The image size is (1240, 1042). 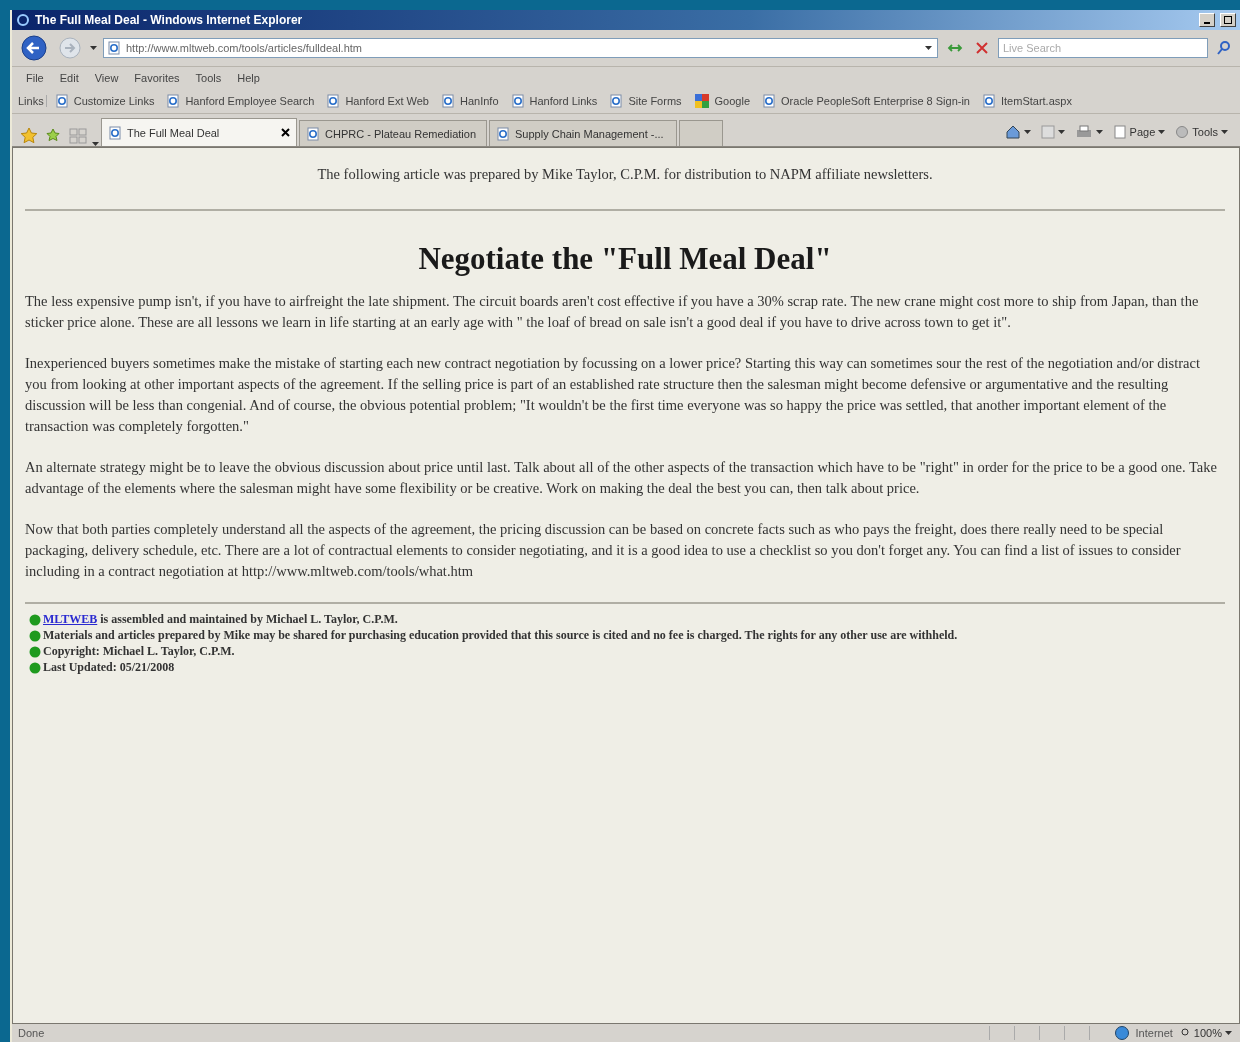 What do you see at coordinates (1139, 132) in the screenshot?
I see `command-menu-button: Page` at bounding box center [1139, 132].